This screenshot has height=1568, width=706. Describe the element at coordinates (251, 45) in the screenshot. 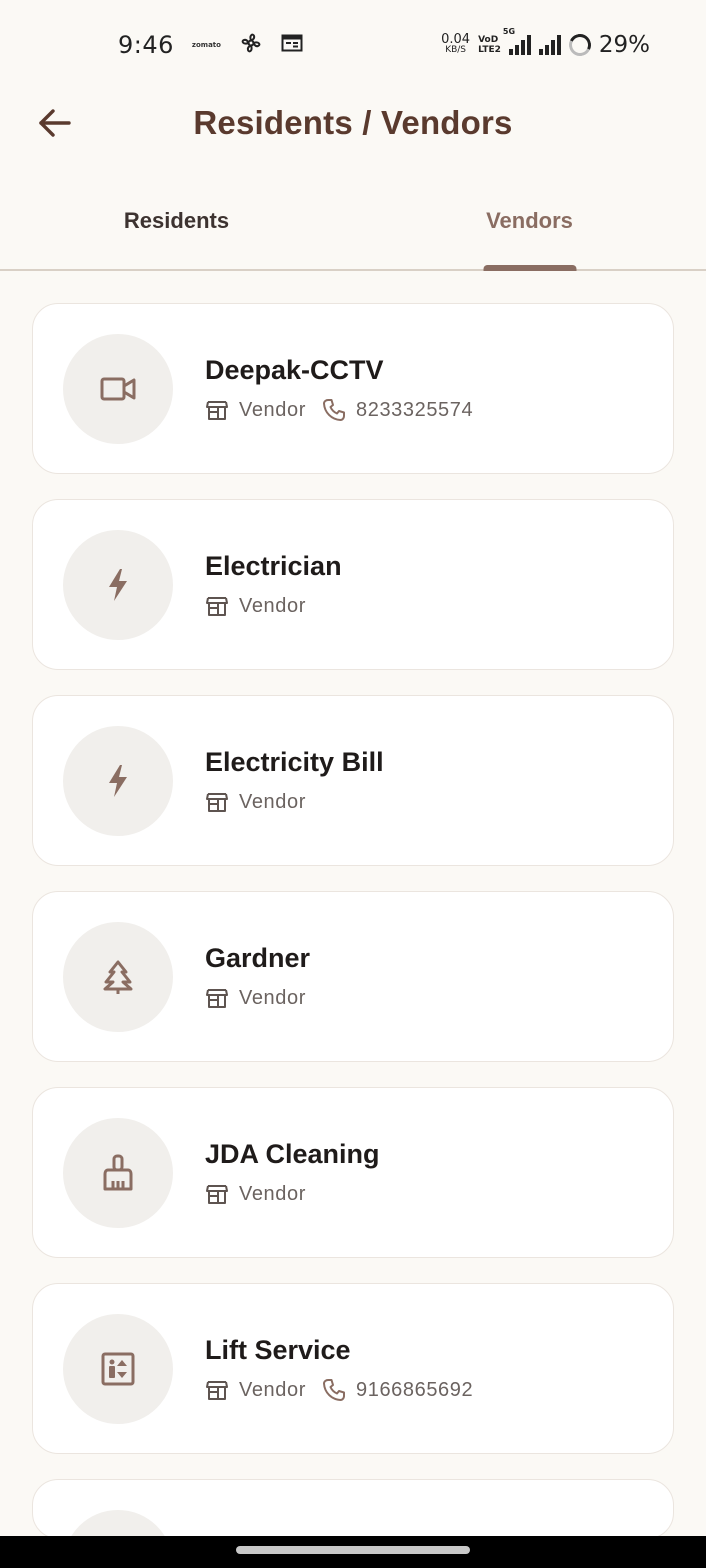

I see `fan-notification-icon` at that location.